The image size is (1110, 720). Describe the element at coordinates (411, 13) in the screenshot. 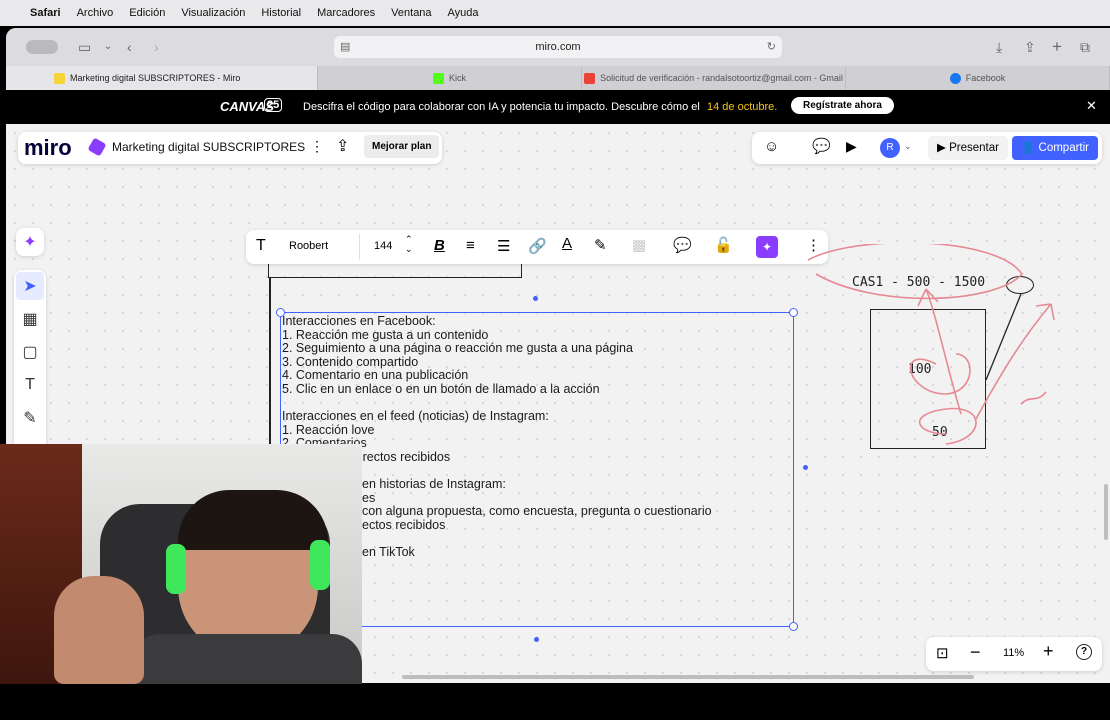

I see `menu-ventana: Ventana` at that location.